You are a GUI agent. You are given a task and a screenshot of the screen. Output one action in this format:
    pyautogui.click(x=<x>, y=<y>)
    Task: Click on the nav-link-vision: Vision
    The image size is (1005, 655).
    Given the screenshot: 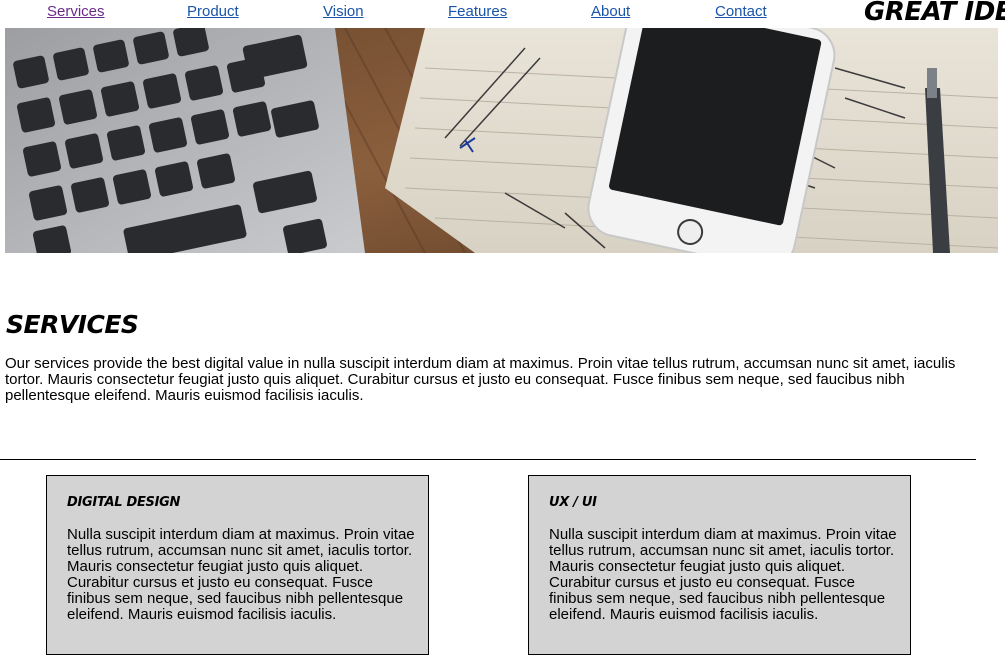 What is the action you would take?
    pyautogui.click(x=343, y=12)
    